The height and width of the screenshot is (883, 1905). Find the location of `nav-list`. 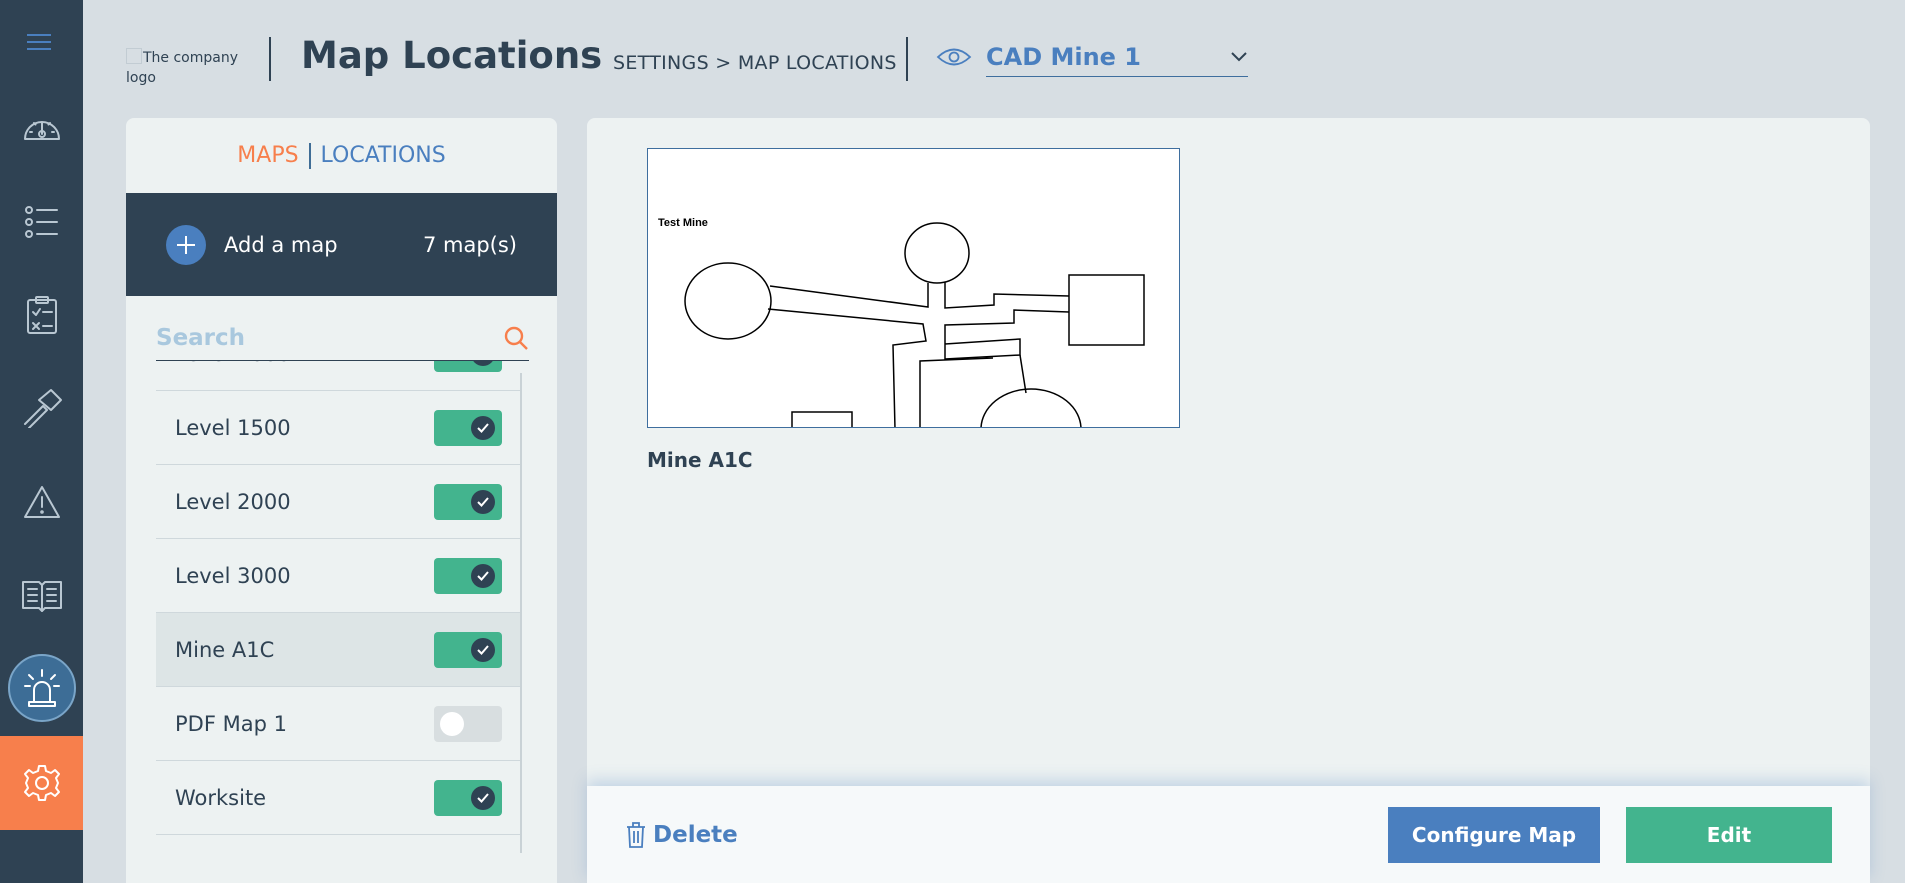

nav-list is located at coordinates (41, 222).